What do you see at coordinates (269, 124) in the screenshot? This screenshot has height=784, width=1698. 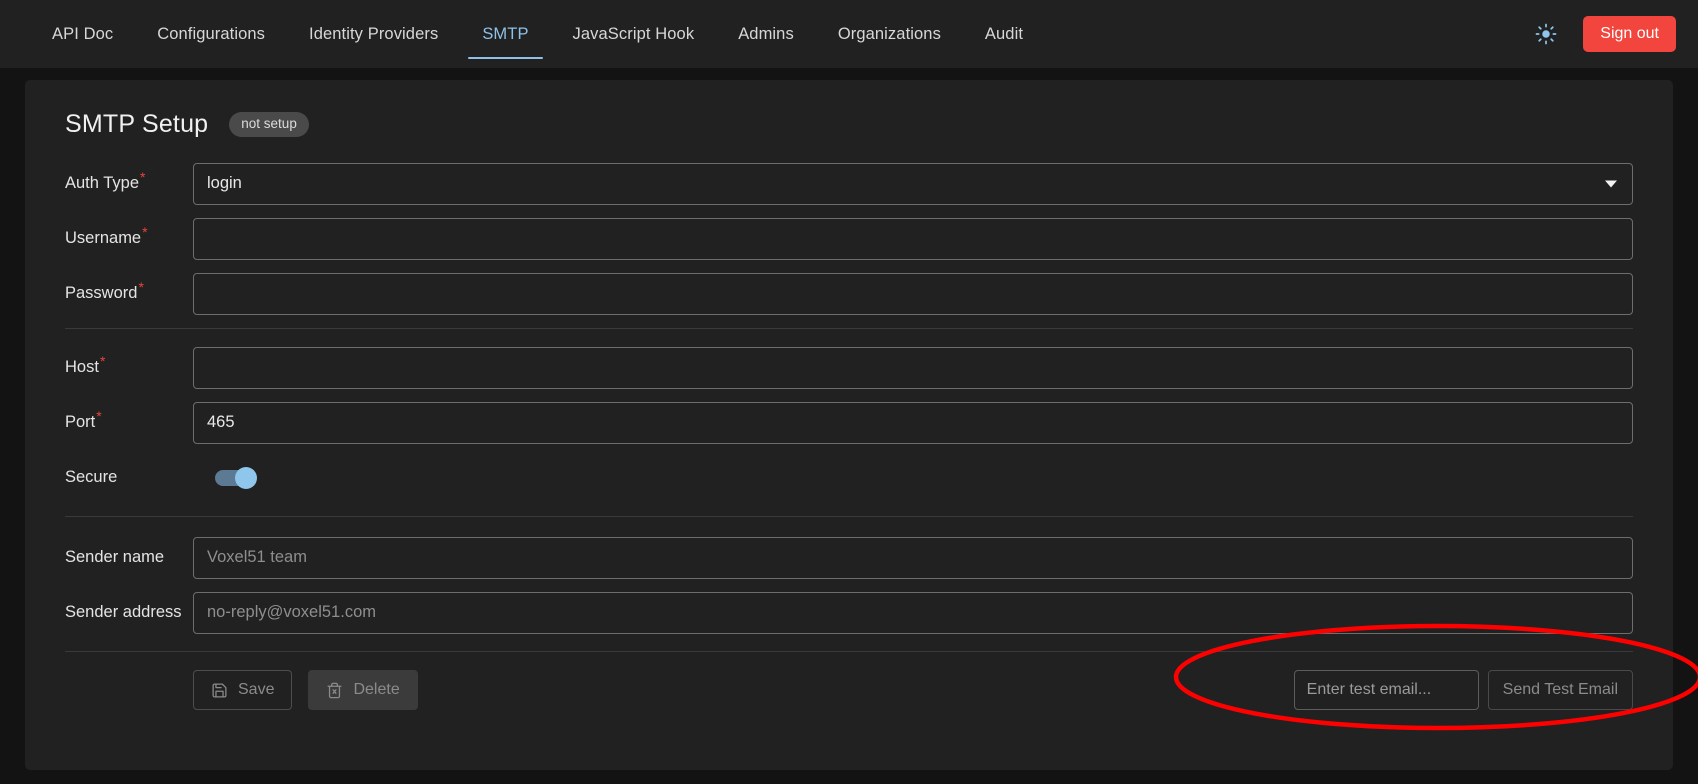 I see `status-badge: not setup` at bounding box center [269, 124].